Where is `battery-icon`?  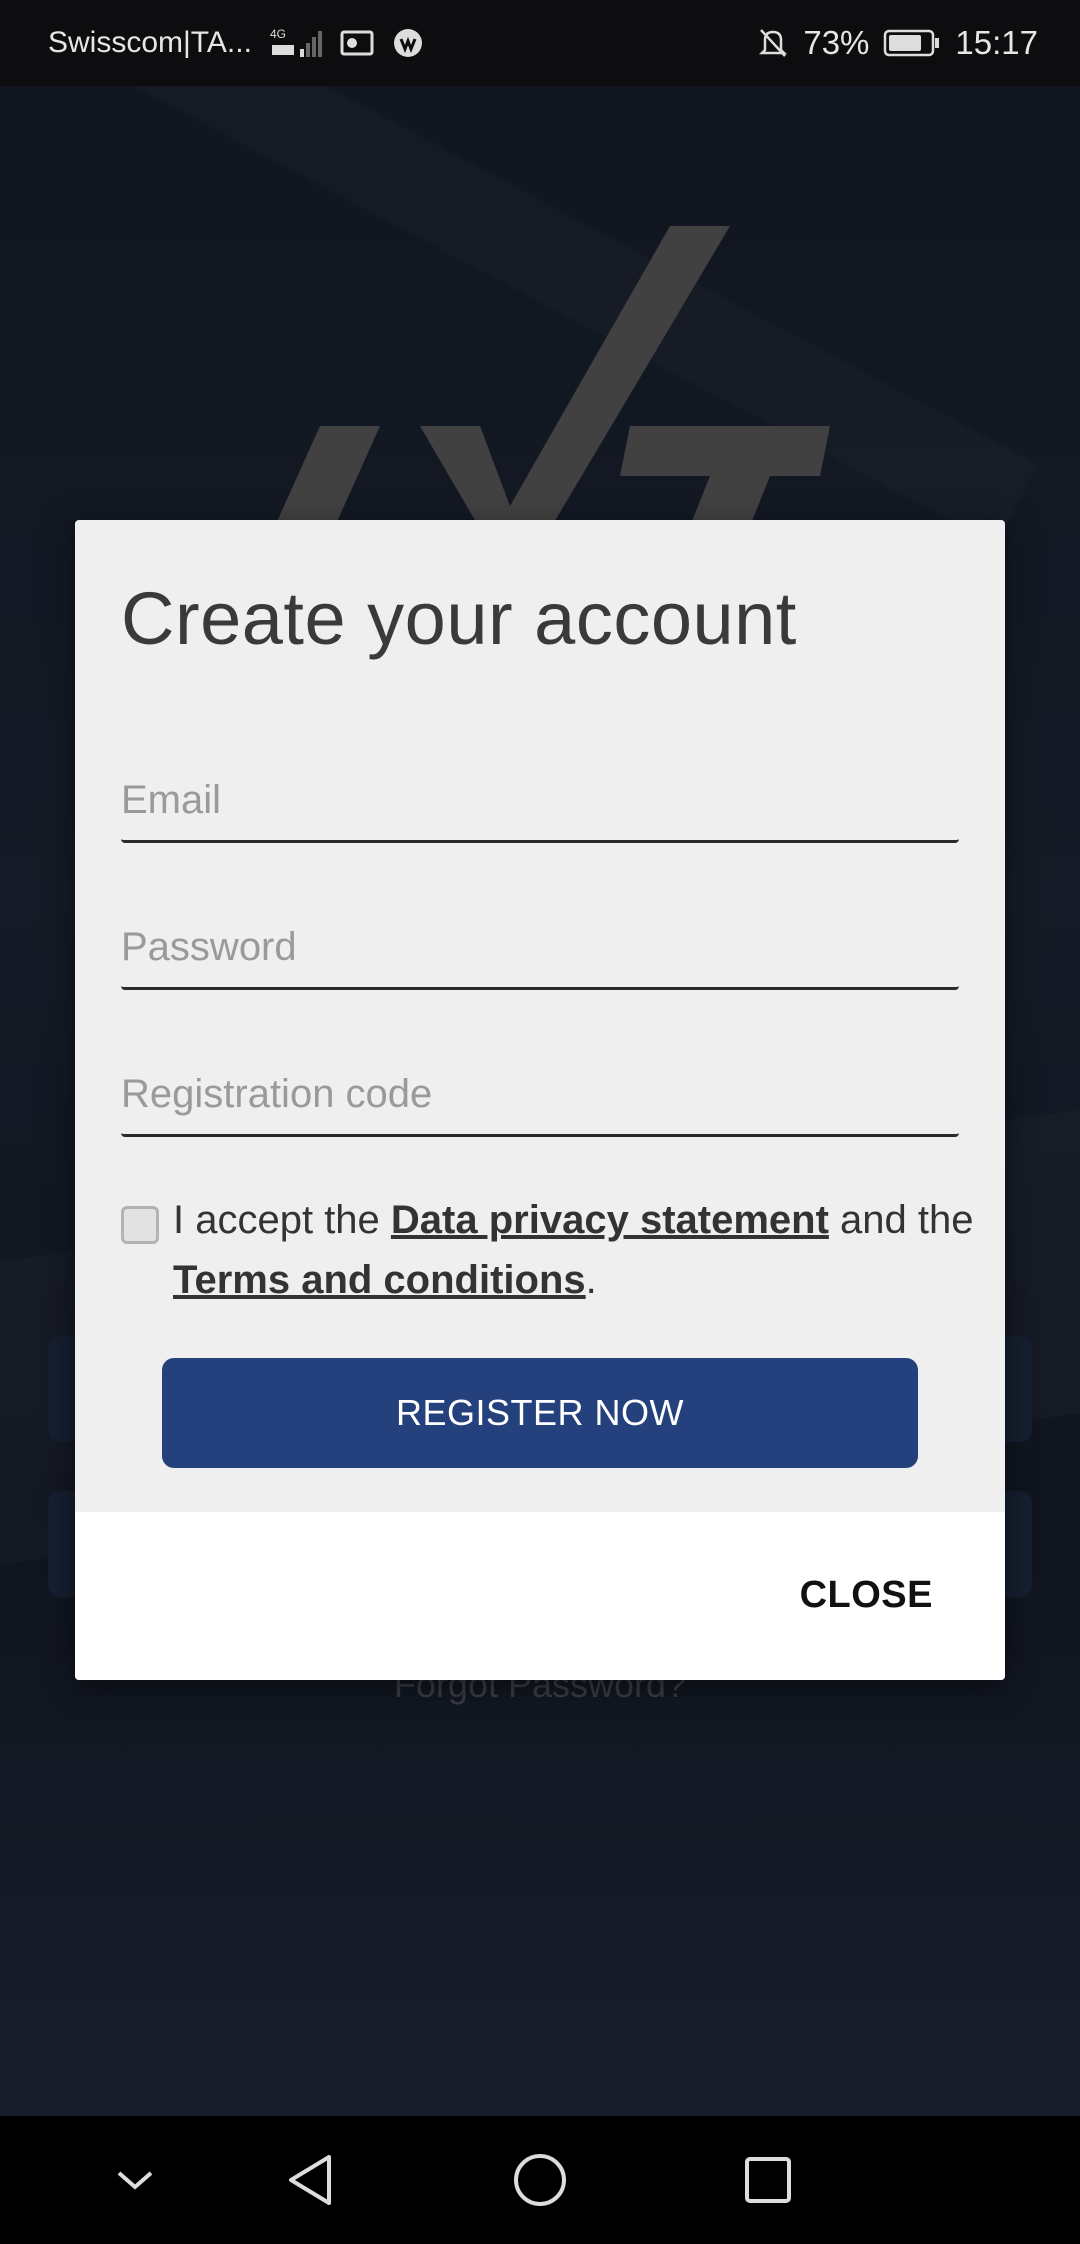
battery-icon is located at coordinates (912, 43).